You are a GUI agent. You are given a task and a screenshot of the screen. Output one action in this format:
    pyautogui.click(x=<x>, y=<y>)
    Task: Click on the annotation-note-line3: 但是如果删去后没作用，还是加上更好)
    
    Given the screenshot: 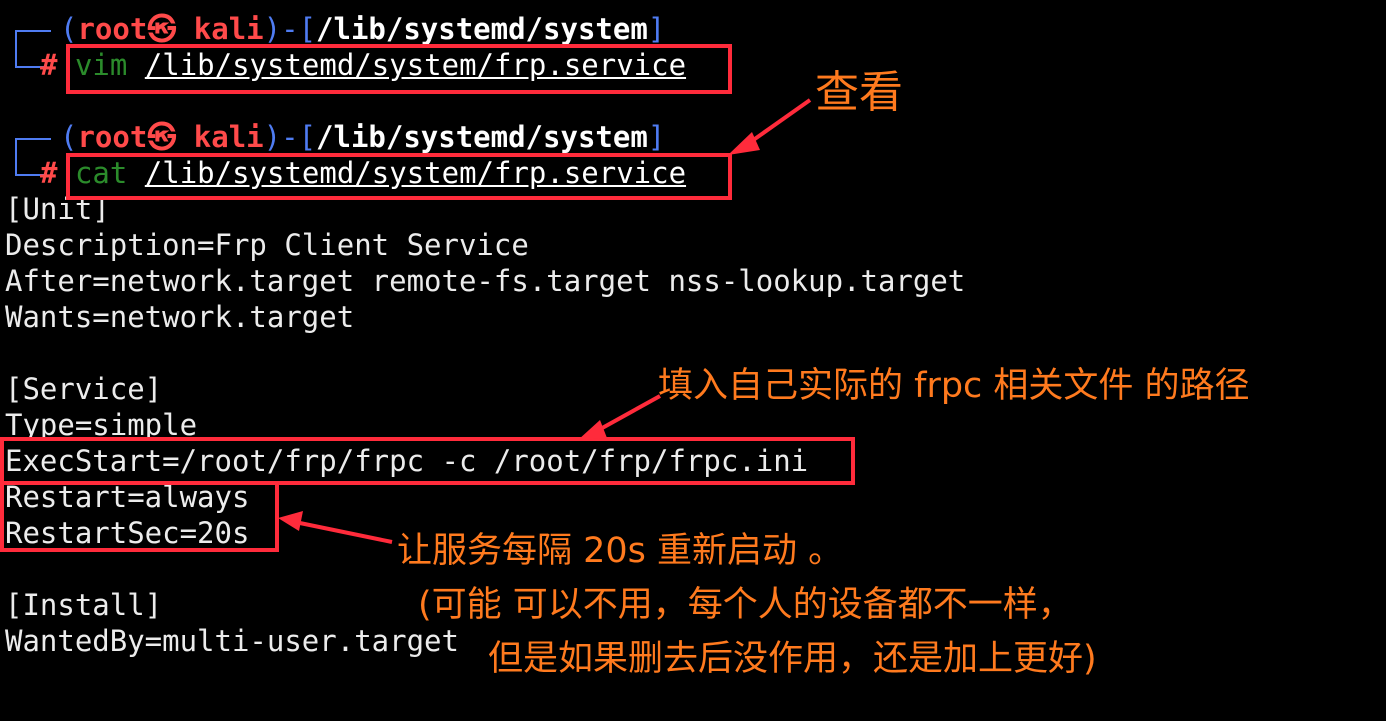 What is the action you would take?
    pyautogui.click(x=792, y=659)
    